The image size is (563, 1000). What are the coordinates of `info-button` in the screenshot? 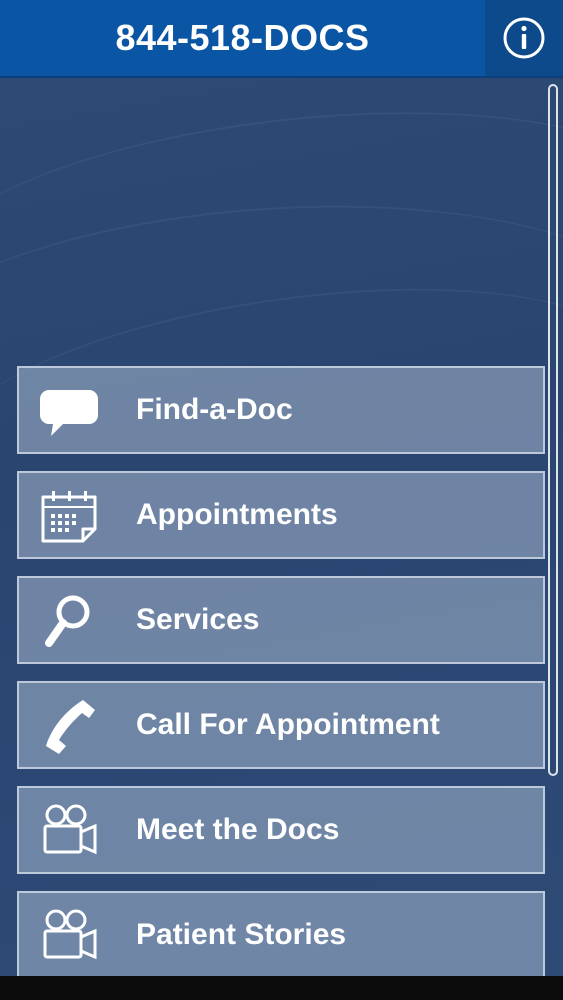 It's located at (524, 38).